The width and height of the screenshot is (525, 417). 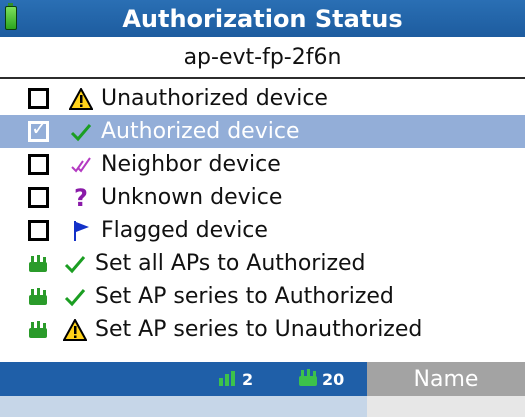 I want to click on action-set-ap-series-authorized: Set AP series to Authorized, so click(x=262, y=296).